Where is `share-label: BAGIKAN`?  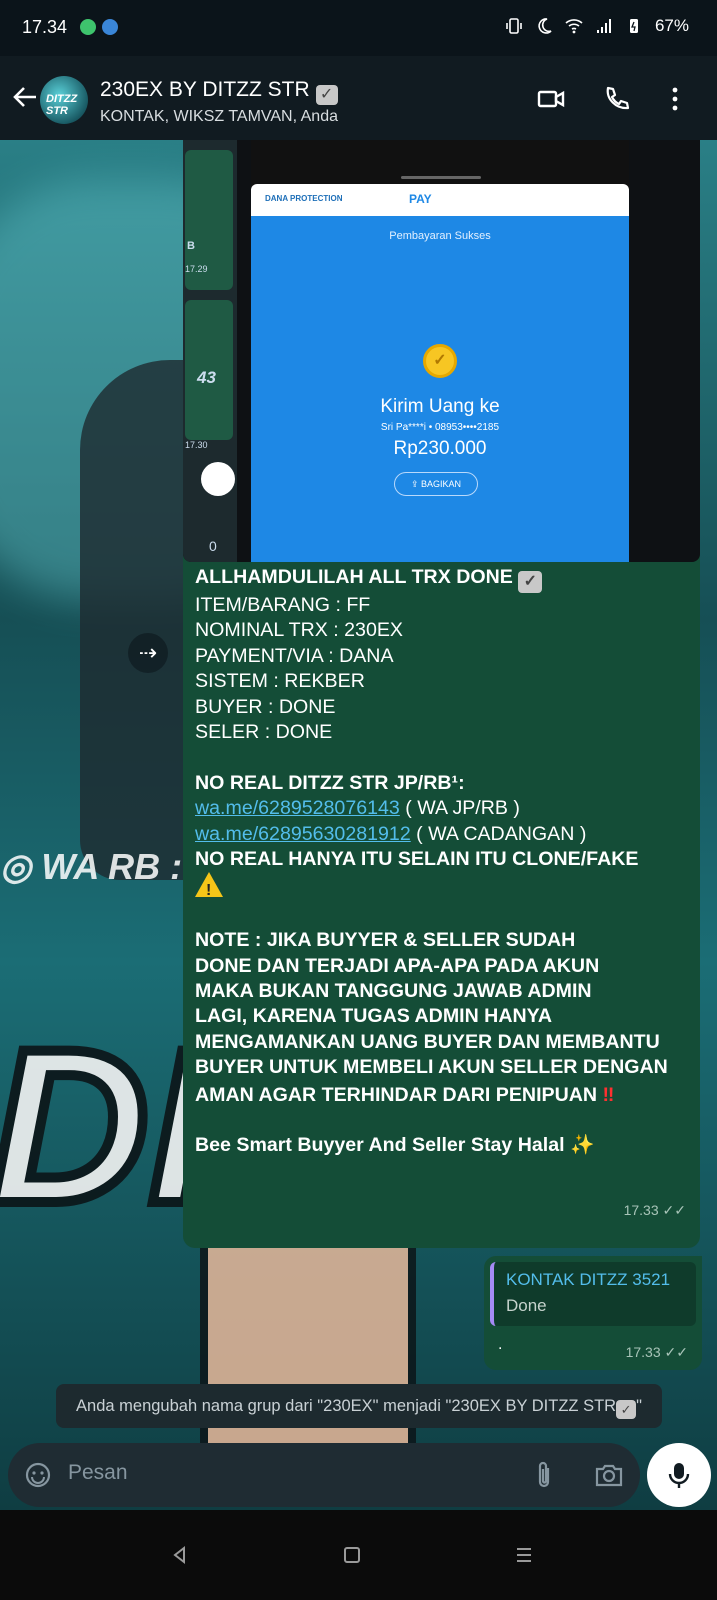
share-label: BAGIKAN is located at coordinates (441, 484).